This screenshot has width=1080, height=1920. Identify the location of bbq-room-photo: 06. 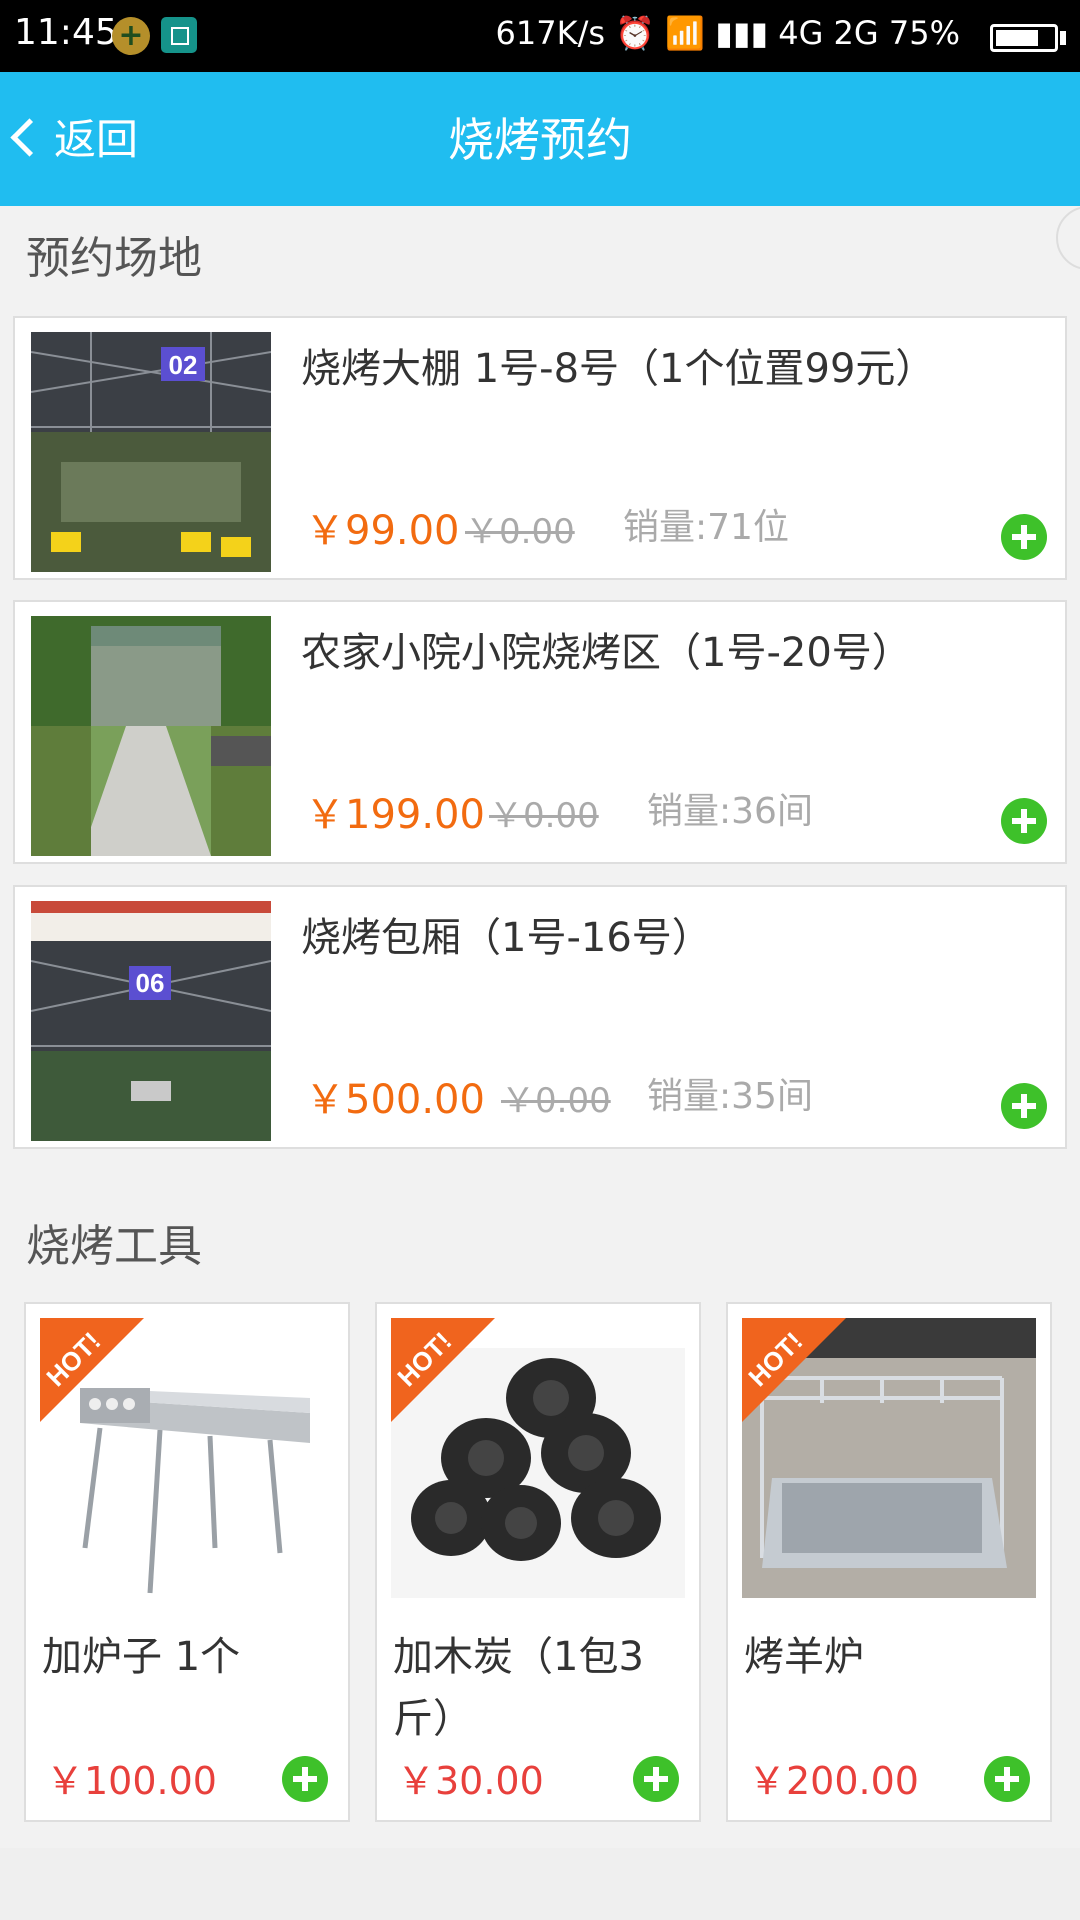
(151, 1021).